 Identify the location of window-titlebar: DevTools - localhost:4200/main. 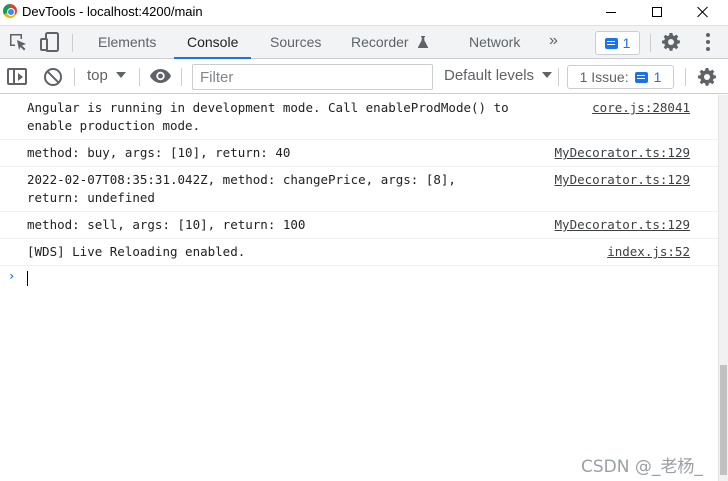
(364, 12).